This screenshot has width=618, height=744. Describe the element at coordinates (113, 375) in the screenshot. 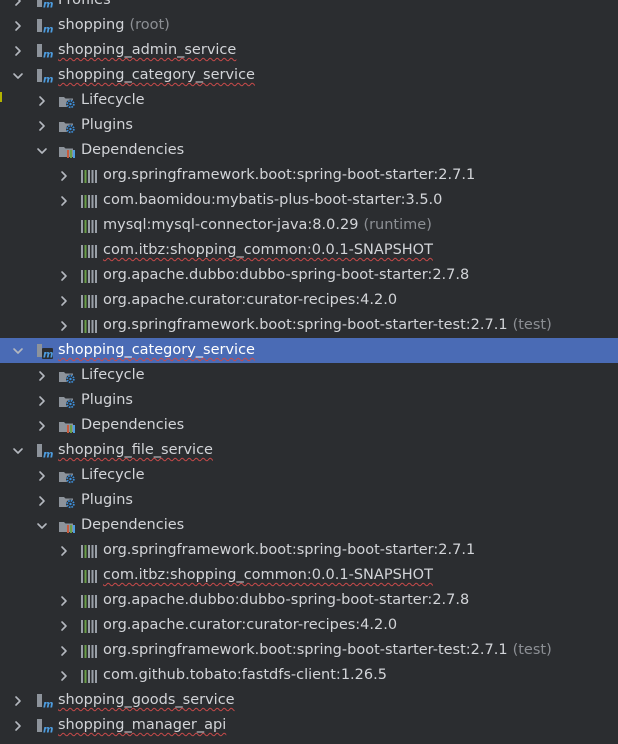

I see `node-name: Lifecycle` at that location.